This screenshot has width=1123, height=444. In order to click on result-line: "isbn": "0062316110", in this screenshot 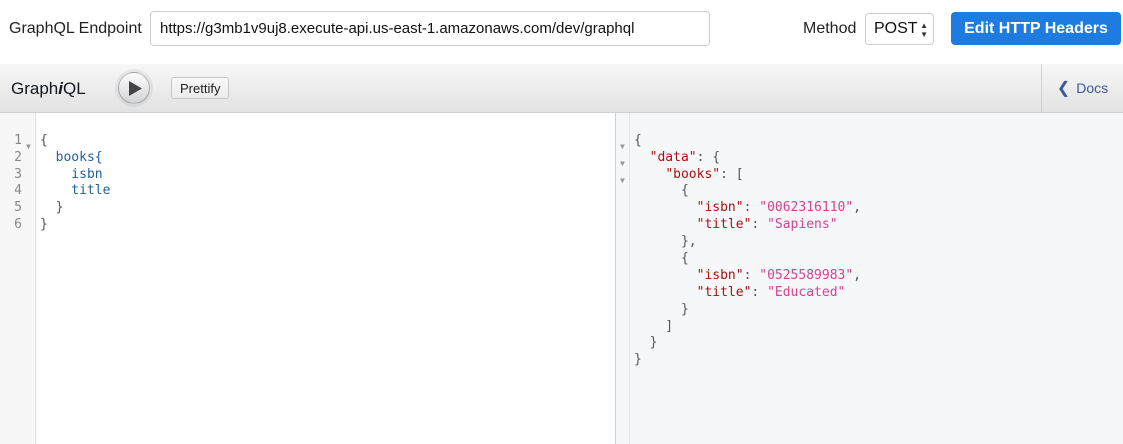, I will do `click(778, 207)`.